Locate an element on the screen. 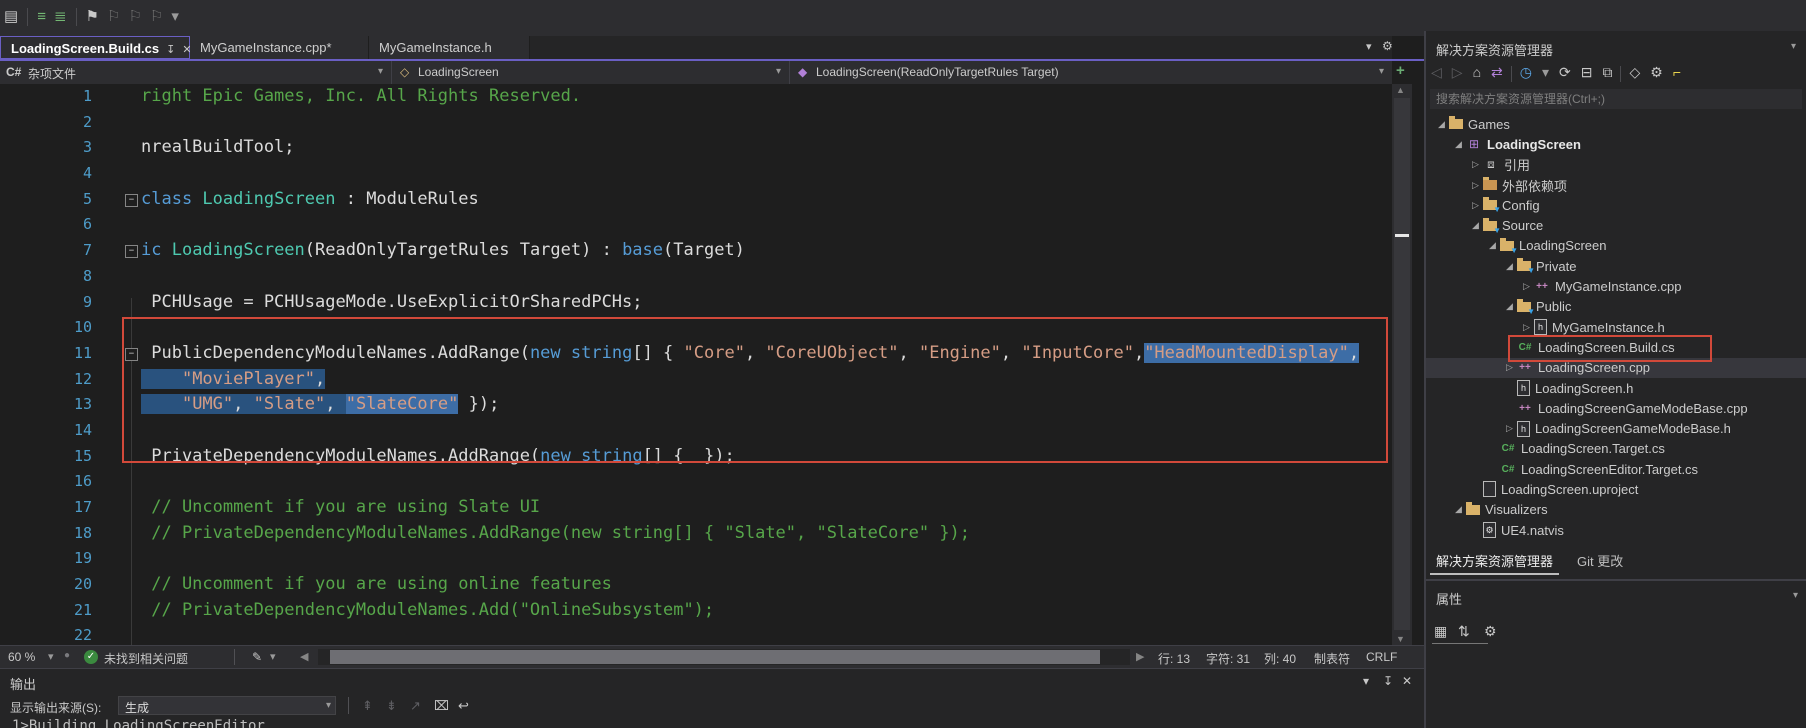 The width and height of the screenshot is (1806, 728). code-line: 2 is located at coordinates (696, 123).